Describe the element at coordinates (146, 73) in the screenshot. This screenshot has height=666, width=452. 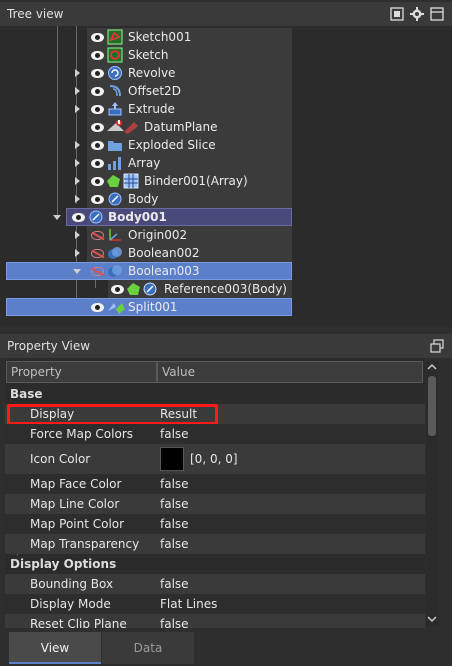
I see `tree-item-revolve: Revolve` at that location.